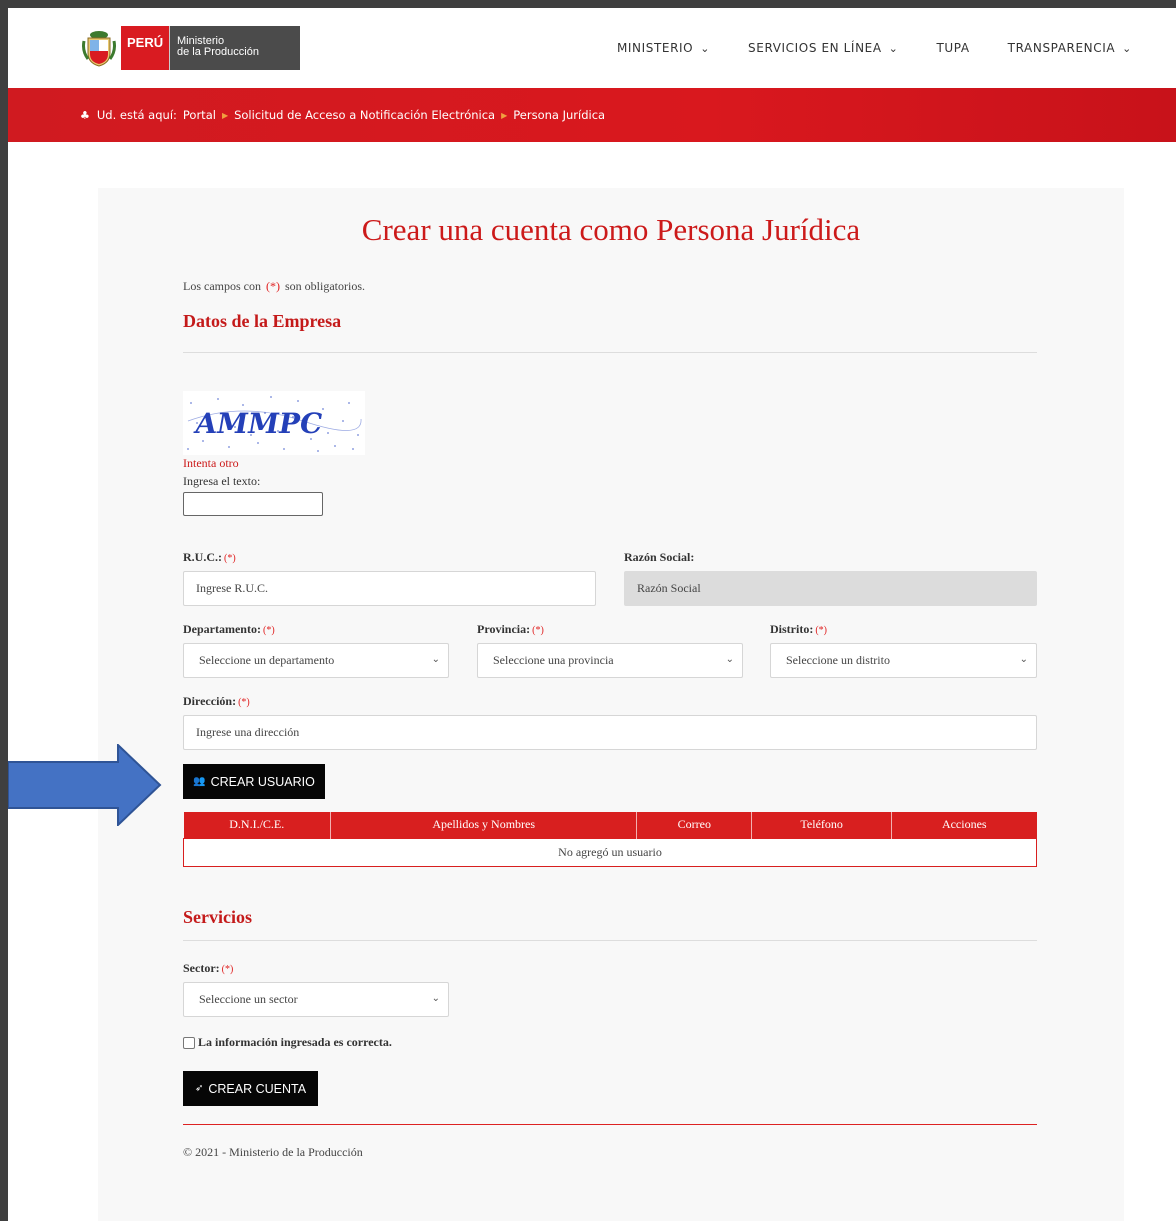 This screenshot has width=1176, height=1221. I want to click on column-header: Acciones, so click(964, 825).